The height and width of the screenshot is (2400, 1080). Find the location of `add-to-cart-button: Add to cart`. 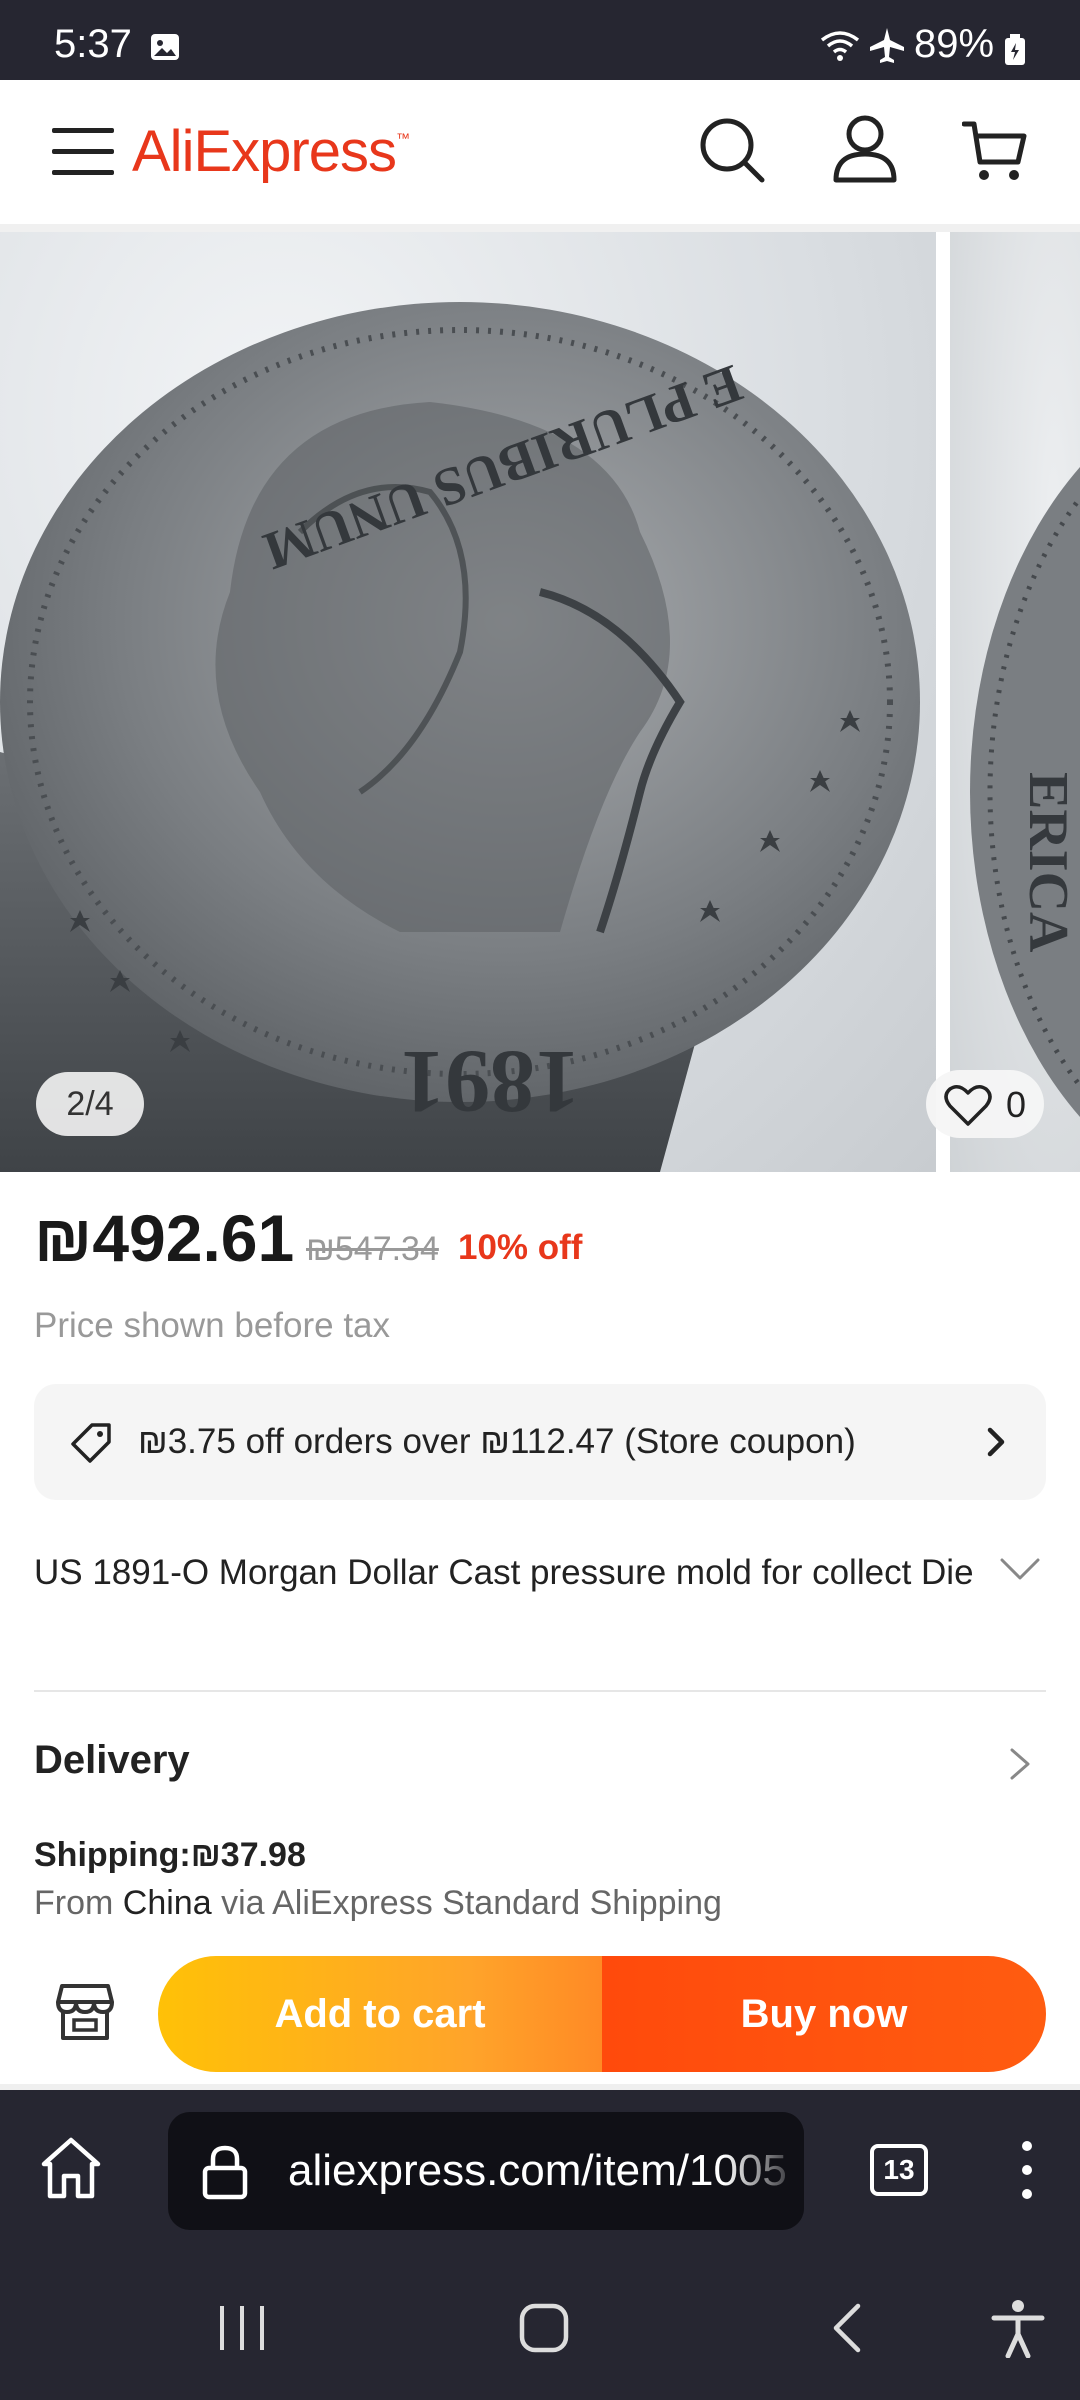

add-to-cart-button: Add to cart is located at coordinates (380, 2014).